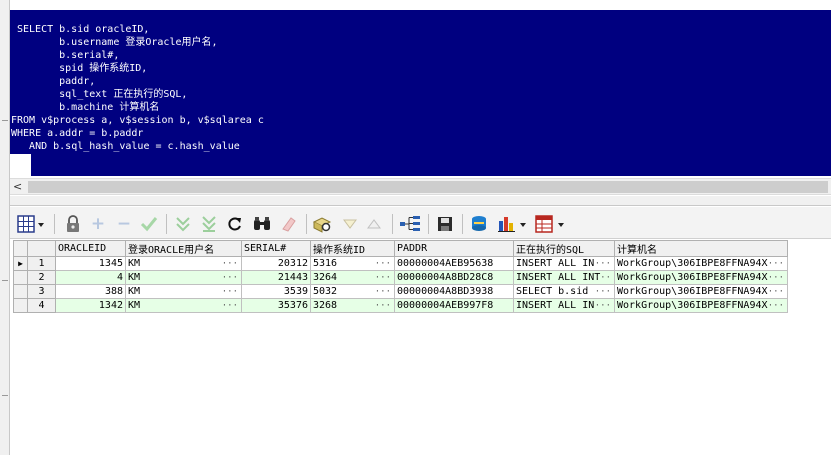 The height and width of the screenshot is (455, 831). What do you see at coordinates (454, 305) in the screenshot?
I see `cell-paddr: 00000004AEB997F8` at bounding box center [454, 305].